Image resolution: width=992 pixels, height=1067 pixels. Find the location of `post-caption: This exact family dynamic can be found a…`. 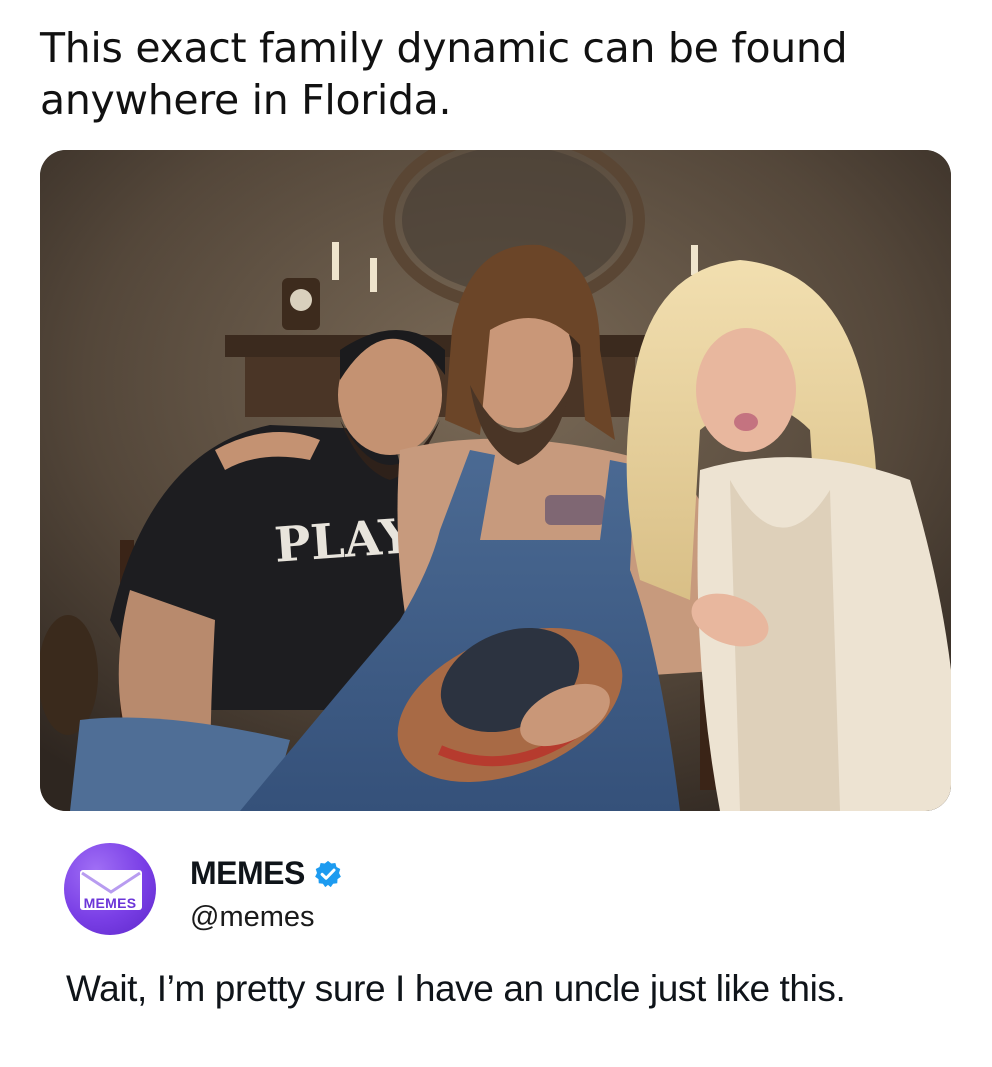

post-caption: This exact family dynamic can be found a… is located at coordinates (444, 74).